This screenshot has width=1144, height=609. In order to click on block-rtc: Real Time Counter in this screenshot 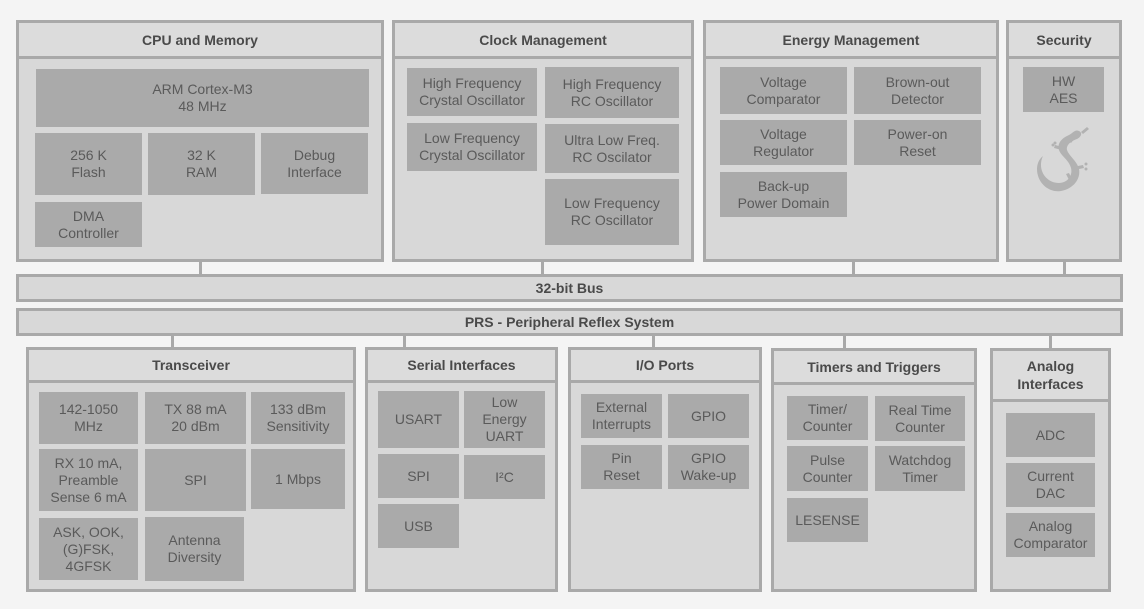, I will do `click(920, 418)`.